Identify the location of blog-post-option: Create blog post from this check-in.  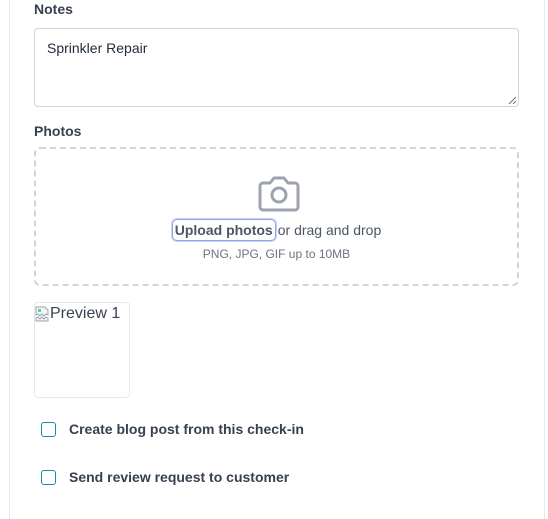
(172, 429).